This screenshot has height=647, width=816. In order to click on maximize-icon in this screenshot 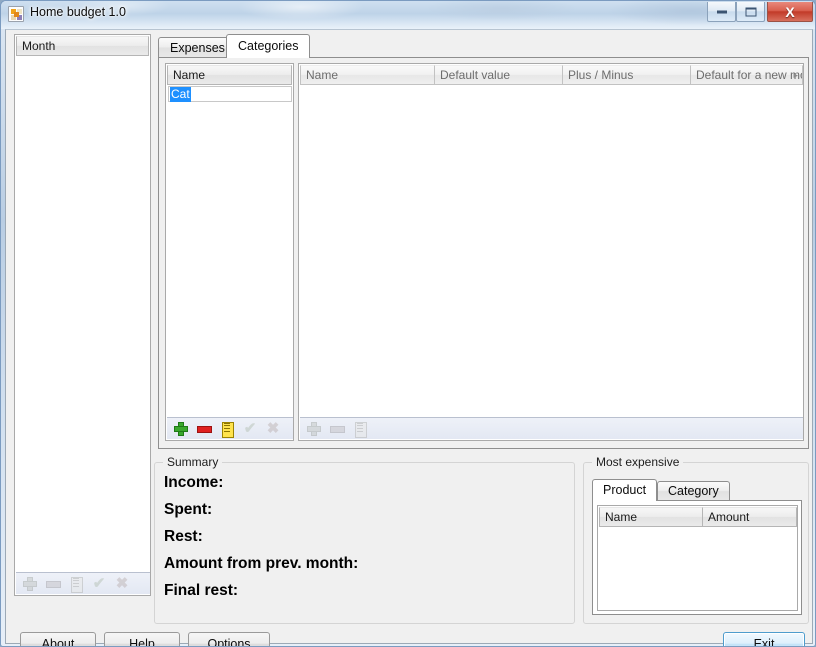, I will do `click(750, 11)`.